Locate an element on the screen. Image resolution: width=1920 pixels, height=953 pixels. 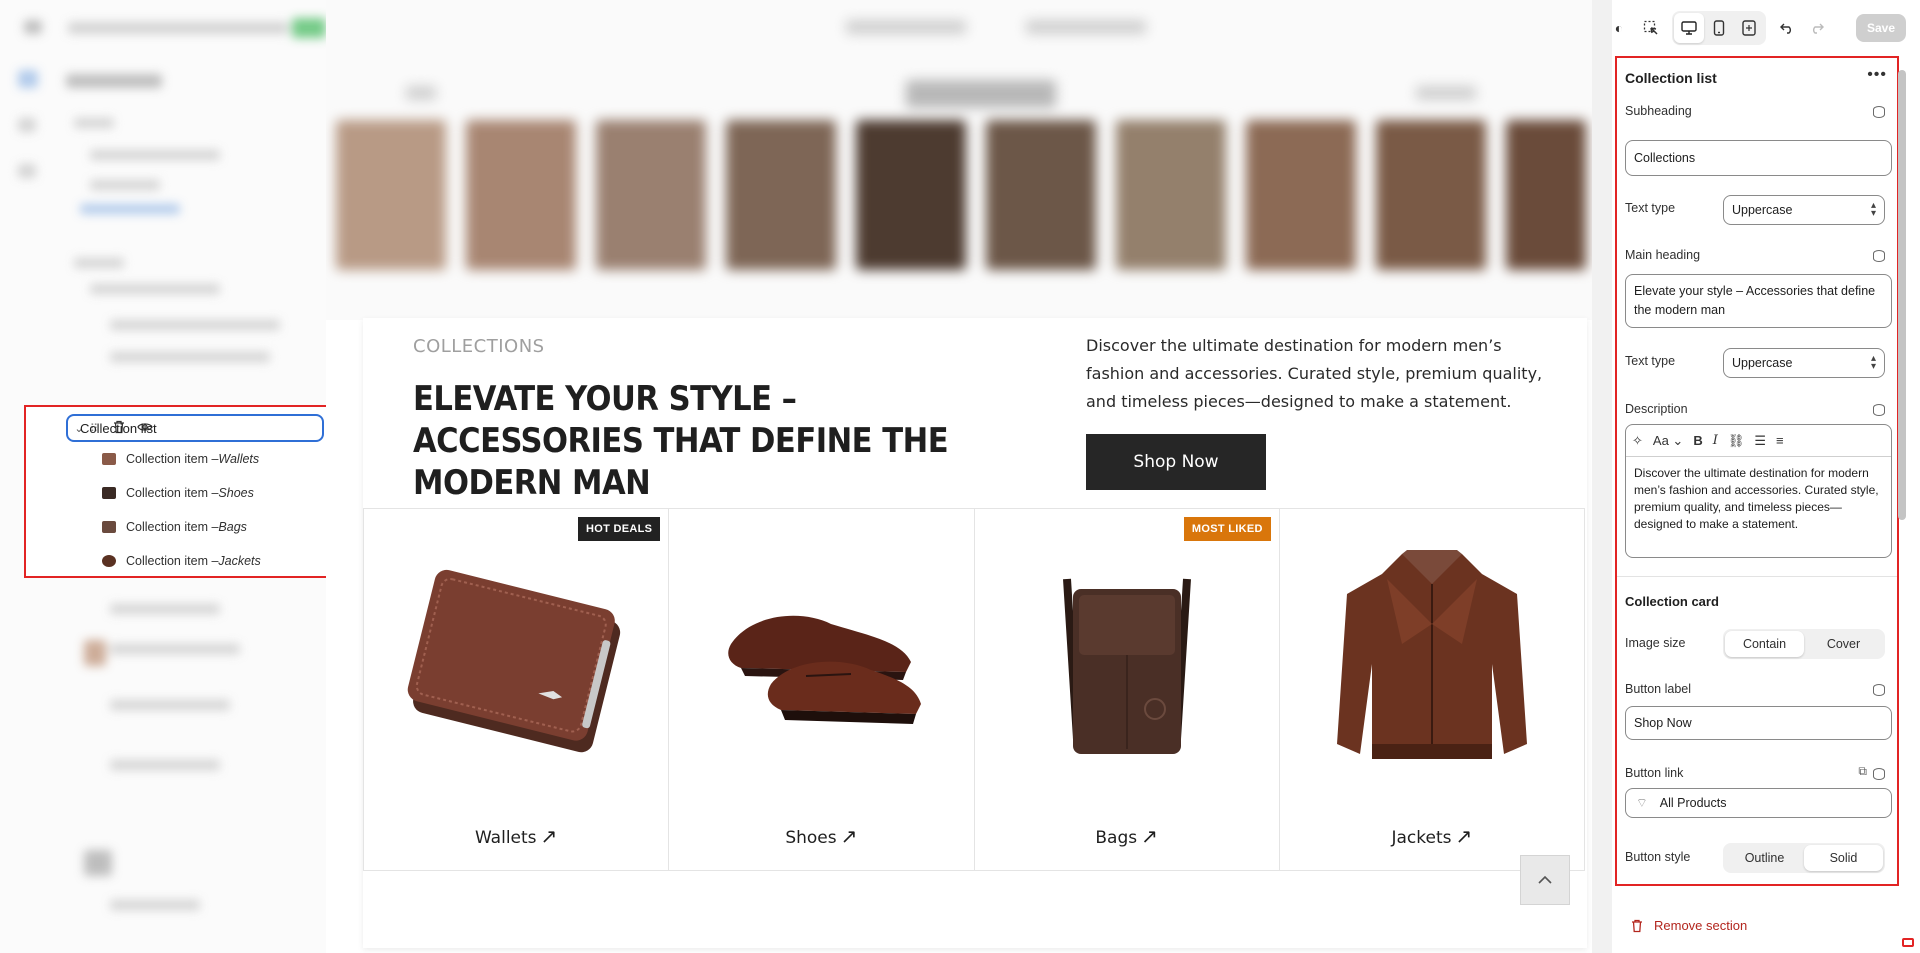
more-options-icon: ••• is located at coordinates (1877, 75).